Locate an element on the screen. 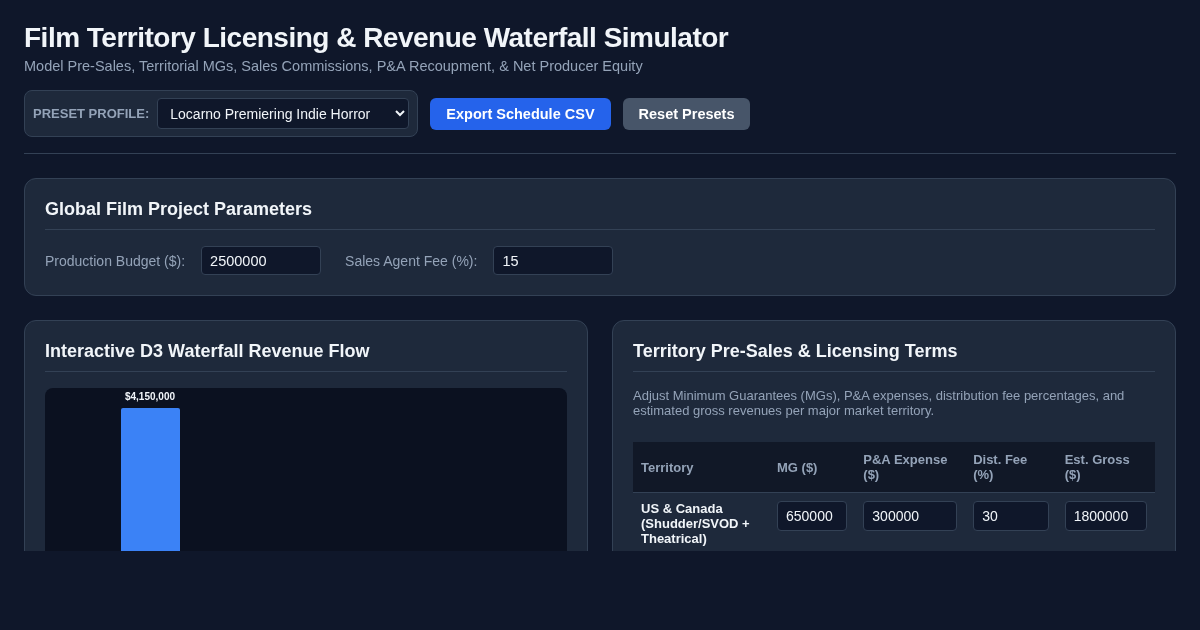  toolbar-button: Reset Presets is located at coordinates (686, 113).